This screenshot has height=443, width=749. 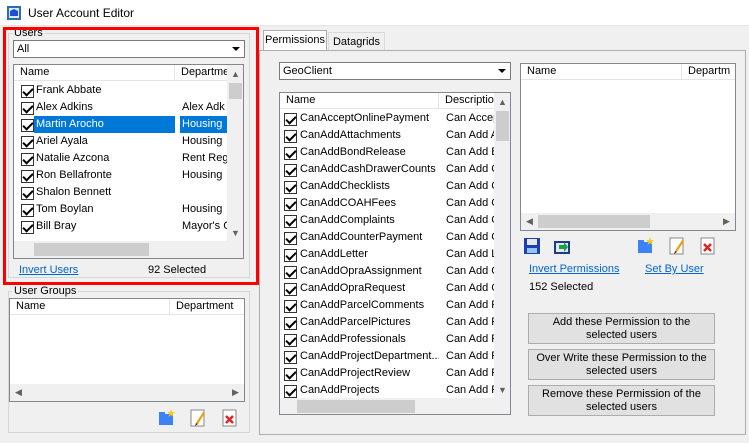 I want to click on permission-row: CanAddParcelPictures Can Add F, so click(x=387, y=322).